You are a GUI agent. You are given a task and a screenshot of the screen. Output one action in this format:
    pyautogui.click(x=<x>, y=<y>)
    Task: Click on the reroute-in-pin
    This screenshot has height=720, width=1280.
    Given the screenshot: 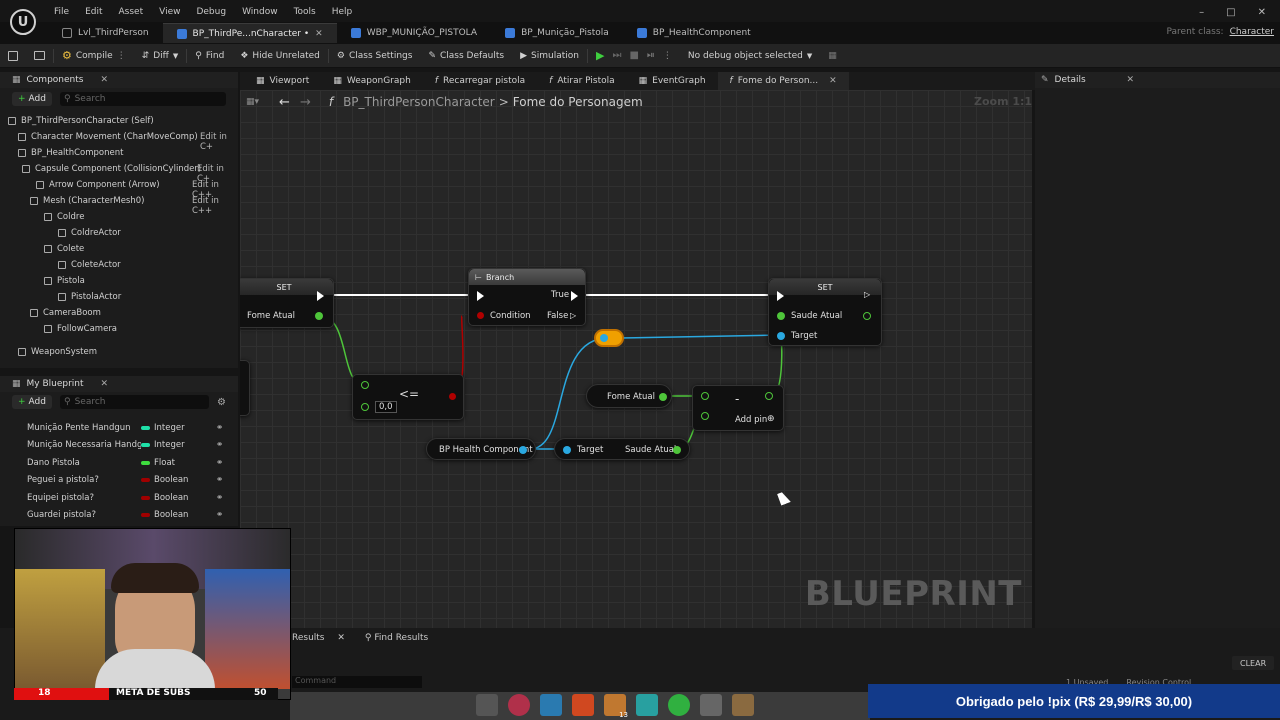 What is the action you would take?
    pyautogui.click(x=604, y=338)
    